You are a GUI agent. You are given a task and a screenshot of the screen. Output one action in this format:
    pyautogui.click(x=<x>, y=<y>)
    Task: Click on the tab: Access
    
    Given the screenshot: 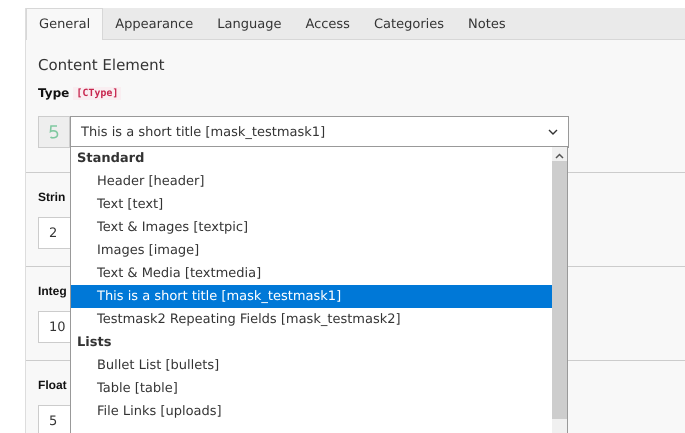 What is the action you would take?
    pyautogui.click(x=327, y=24)
    